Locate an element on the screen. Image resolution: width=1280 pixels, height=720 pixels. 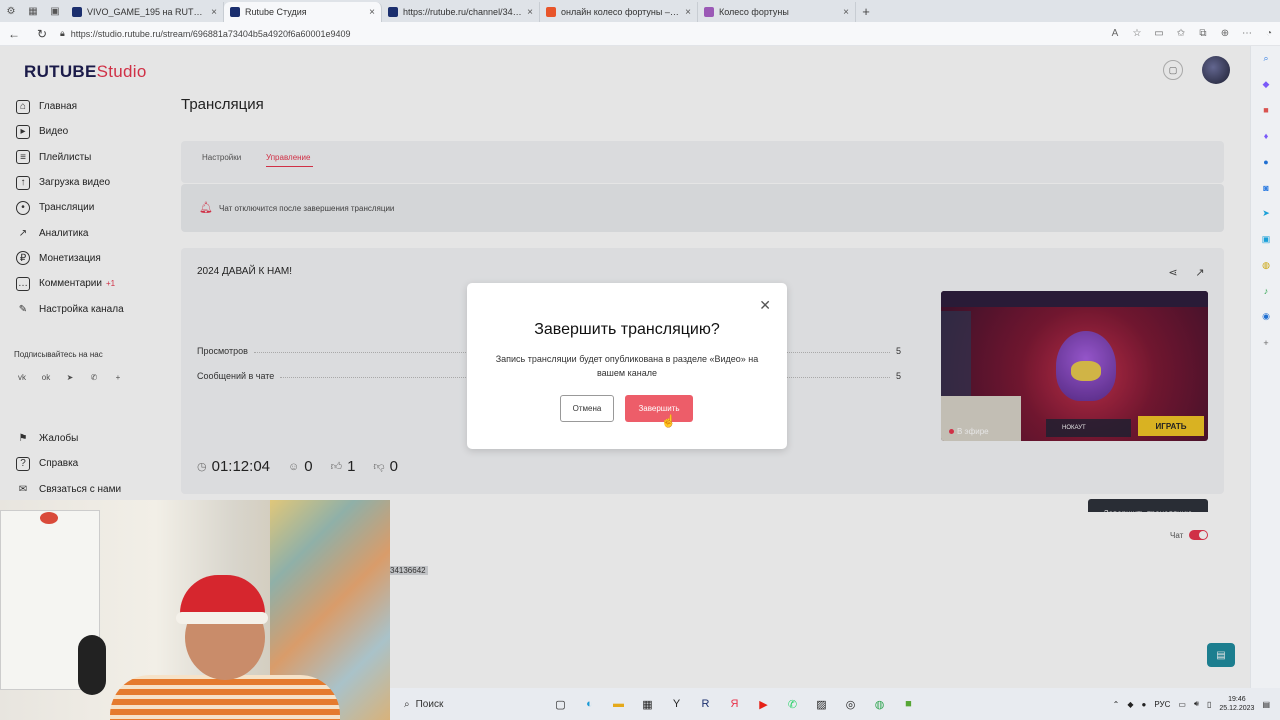
browser-tab: онлайн колесо фортуны – Ян × is located at coordinates (619, 12).